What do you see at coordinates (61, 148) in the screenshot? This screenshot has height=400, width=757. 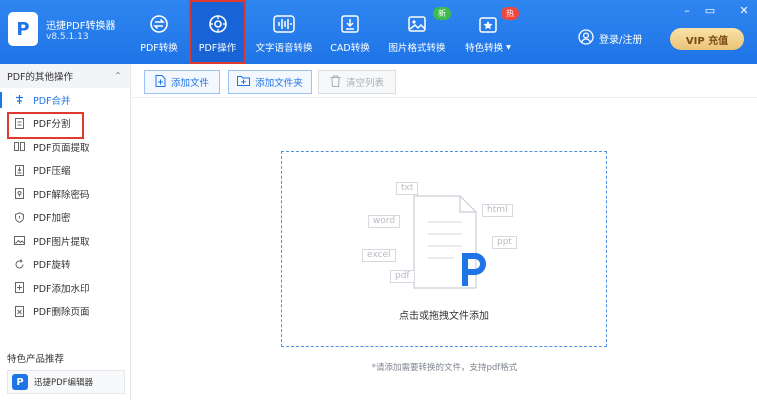 I see `sidebar-item-label: PDF页面提取` at bounding box center [61, 148].